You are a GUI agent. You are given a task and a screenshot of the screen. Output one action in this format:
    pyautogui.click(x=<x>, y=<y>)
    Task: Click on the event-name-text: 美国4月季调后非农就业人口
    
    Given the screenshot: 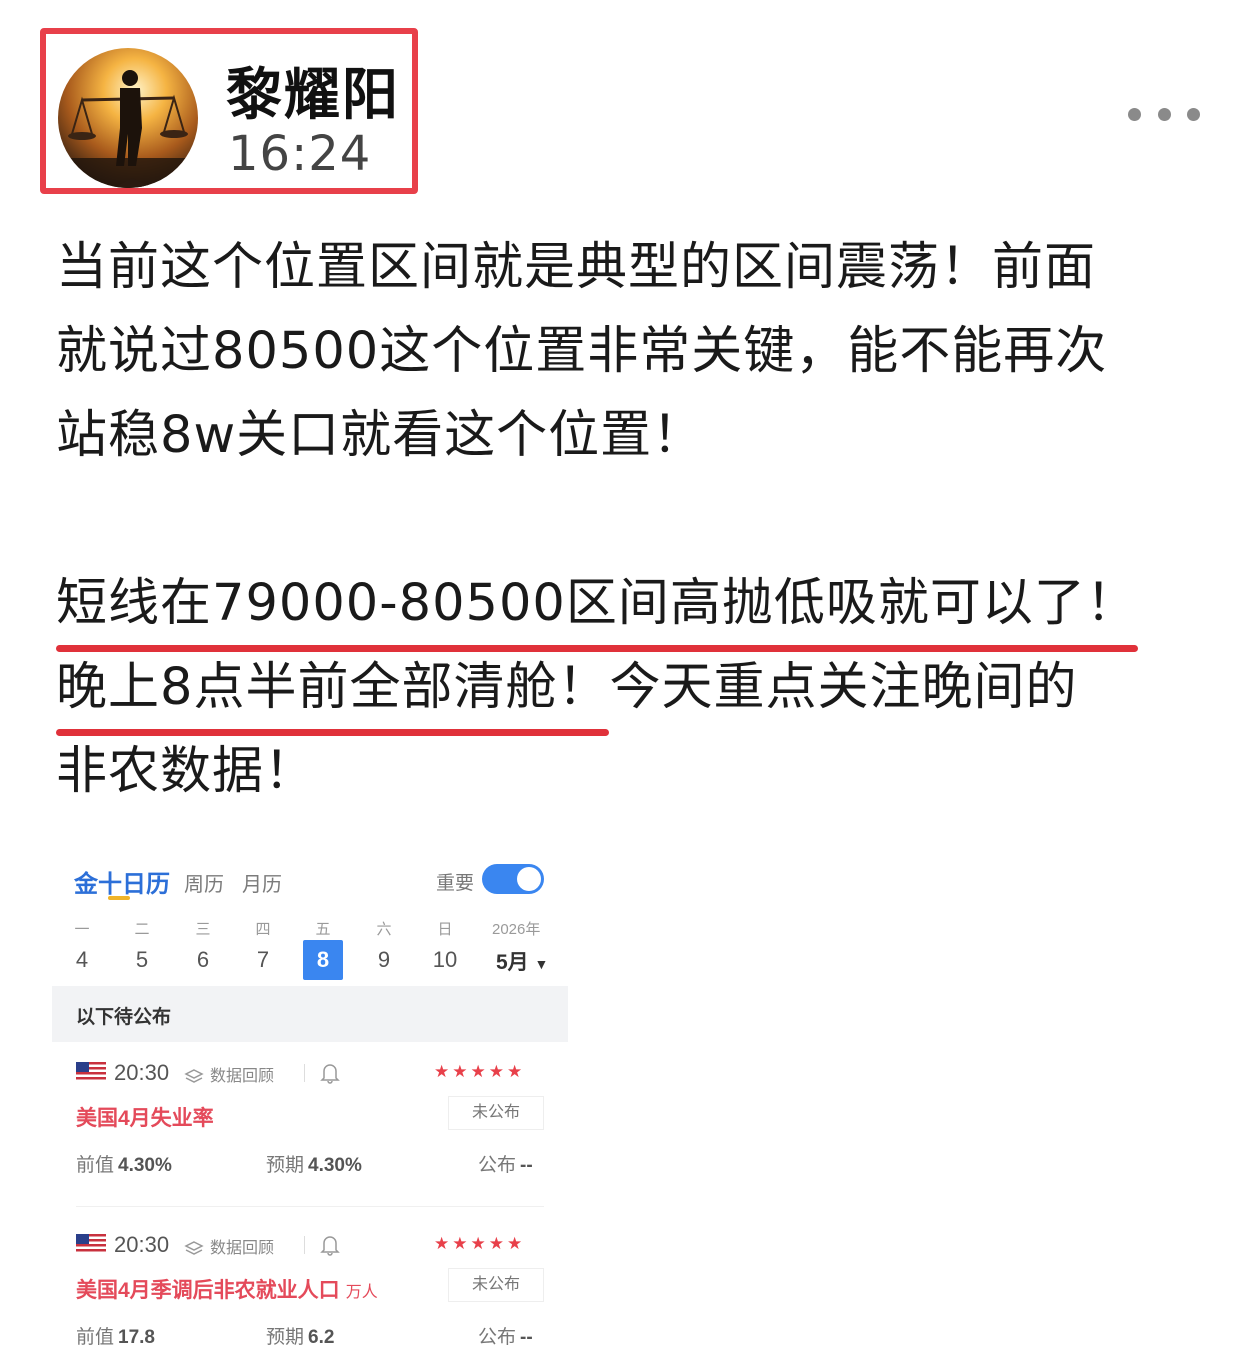 What is the action you would take?
    pyautogui.click(x=208, y=1290)
    